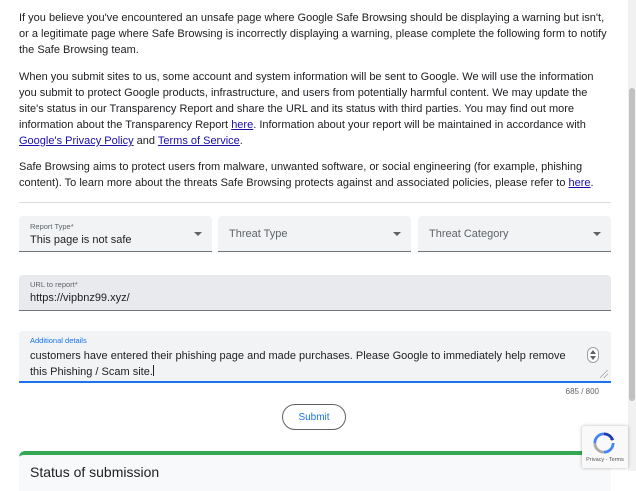 This screenshot has height=491, width=636. I want to click on character-counter: 685 / 800, so click(582, 391).